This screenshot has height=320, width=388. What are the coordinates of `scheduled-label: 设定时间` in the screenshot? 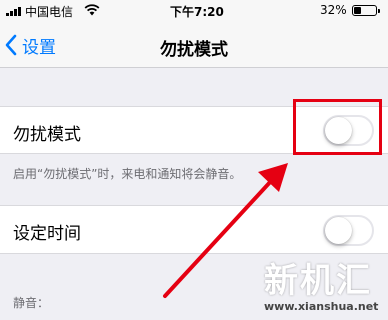 It's located at (47, 234).